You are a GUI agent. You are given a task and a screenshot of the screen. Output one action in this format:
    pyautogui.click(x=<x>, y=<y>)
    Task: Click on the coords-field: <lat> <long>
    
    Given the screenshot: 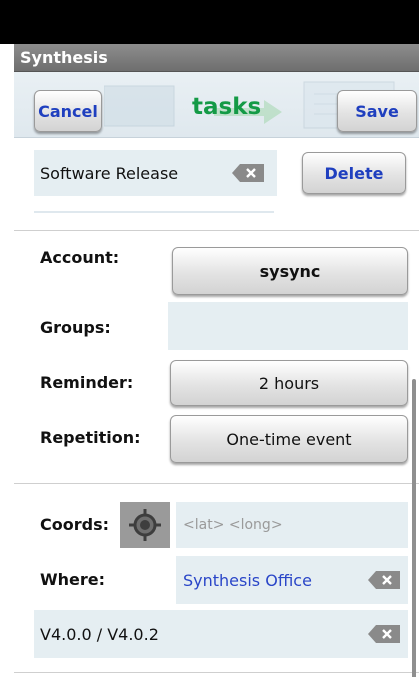 What is the action you would take?
    pyautogui.click(x=292, y=525)
    